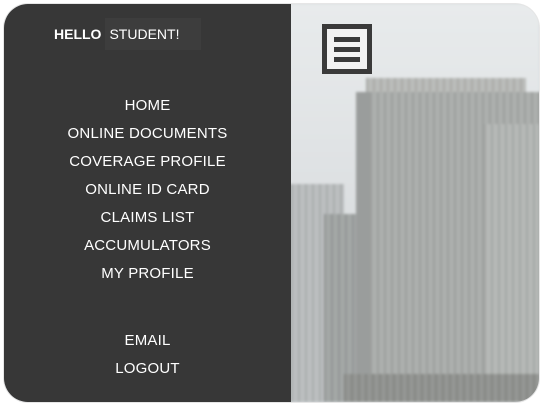 The image size is (541, 404). What do you see at coordinates (441, 388) in the screenshot?
I see `building-base` at bounding box center [441, 388].